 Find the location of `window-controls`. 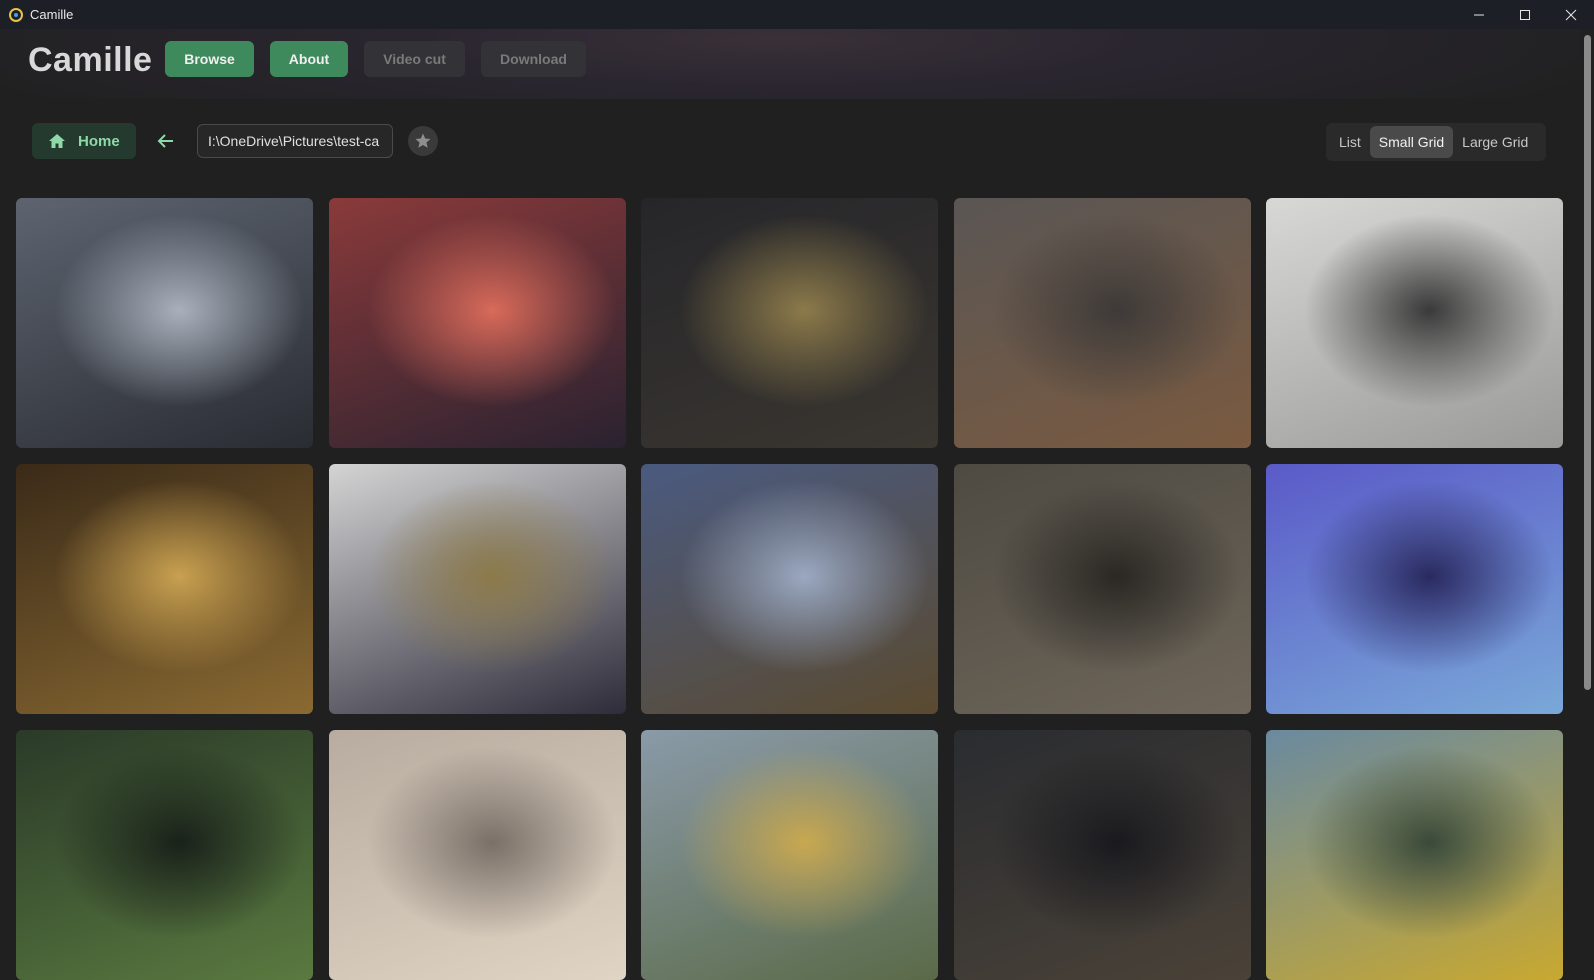

window-controls is located at coordinates (1525, 14).